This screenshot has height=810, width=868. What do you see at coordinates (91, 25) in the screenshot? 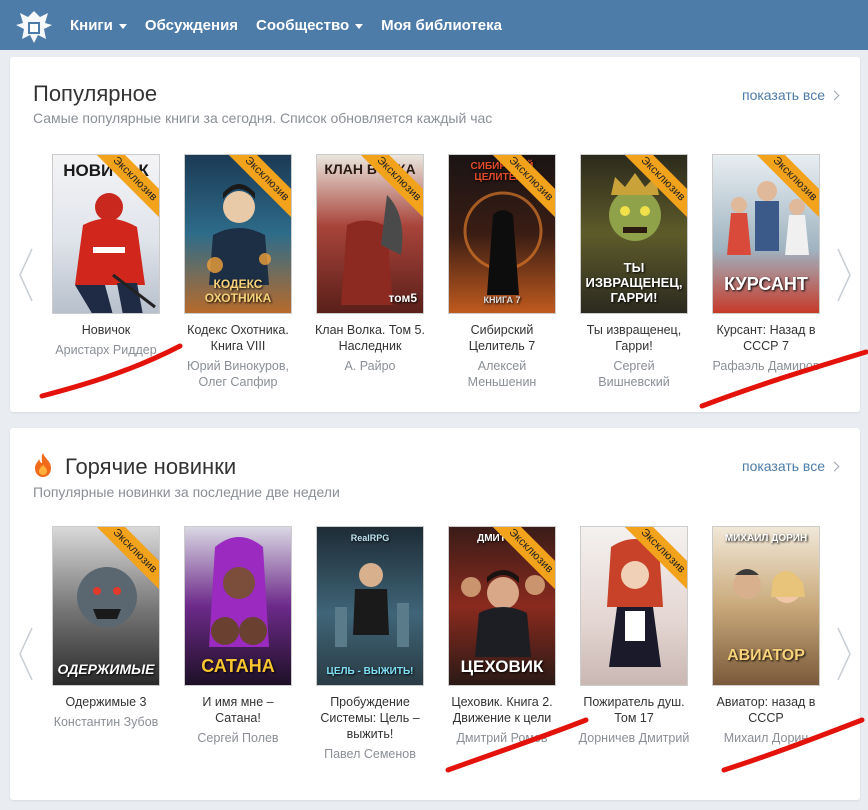
I see `nav-books-label: Книги` at bounding box center [91, 25].